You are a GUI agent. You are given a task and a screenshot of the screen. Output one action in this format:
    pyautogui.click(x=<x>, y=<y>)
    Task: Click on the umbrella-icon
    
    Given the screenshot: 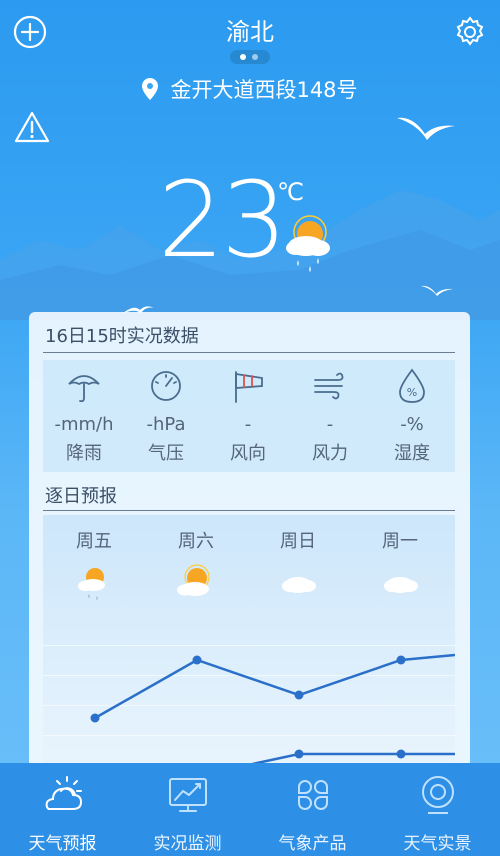 What is the action you would take?
    pyautogui.click(x=84, y=389)
    